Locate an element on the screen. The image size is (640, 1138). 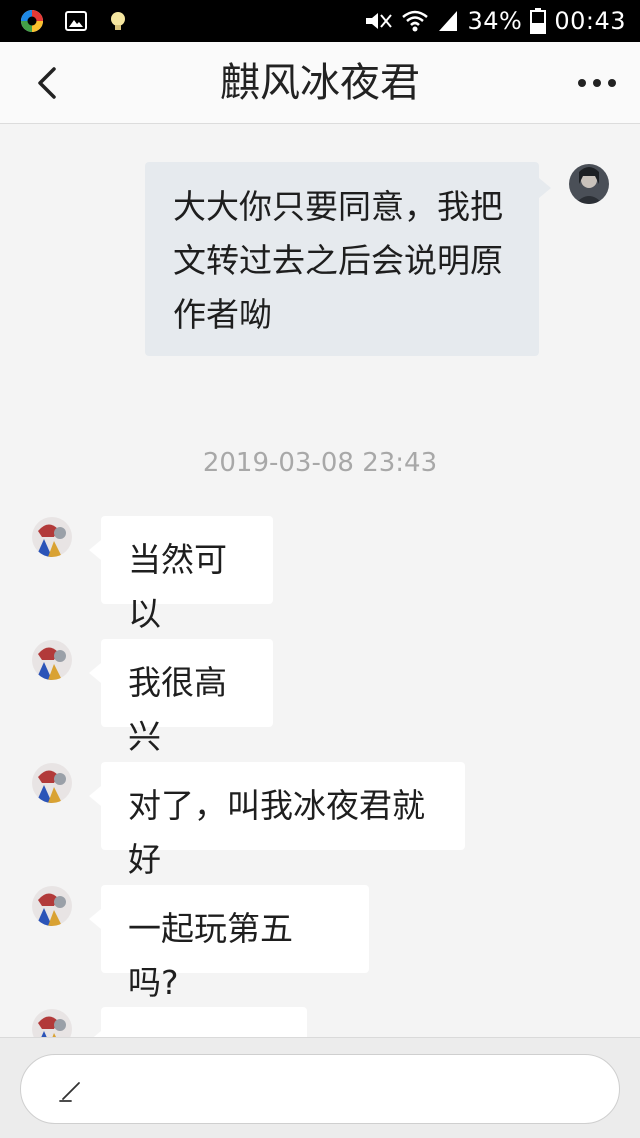
incoming-message-bubble: 我很高兴 is located at coordinates (181, 697).